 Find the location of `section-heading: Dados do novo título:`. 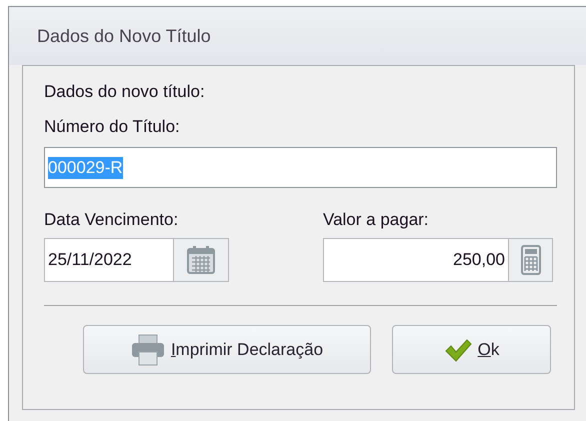

section-heading: Dados do novo título: is located at coordinates (125, 92).